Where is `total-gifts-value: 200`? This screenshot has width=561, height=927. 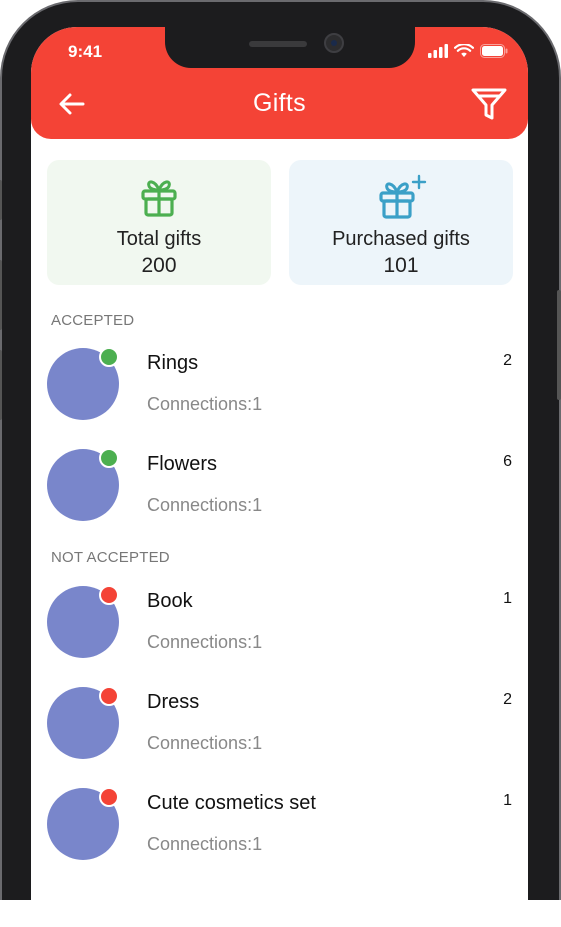 total-gifts-value: 200 is located at coordinates (159, 265).